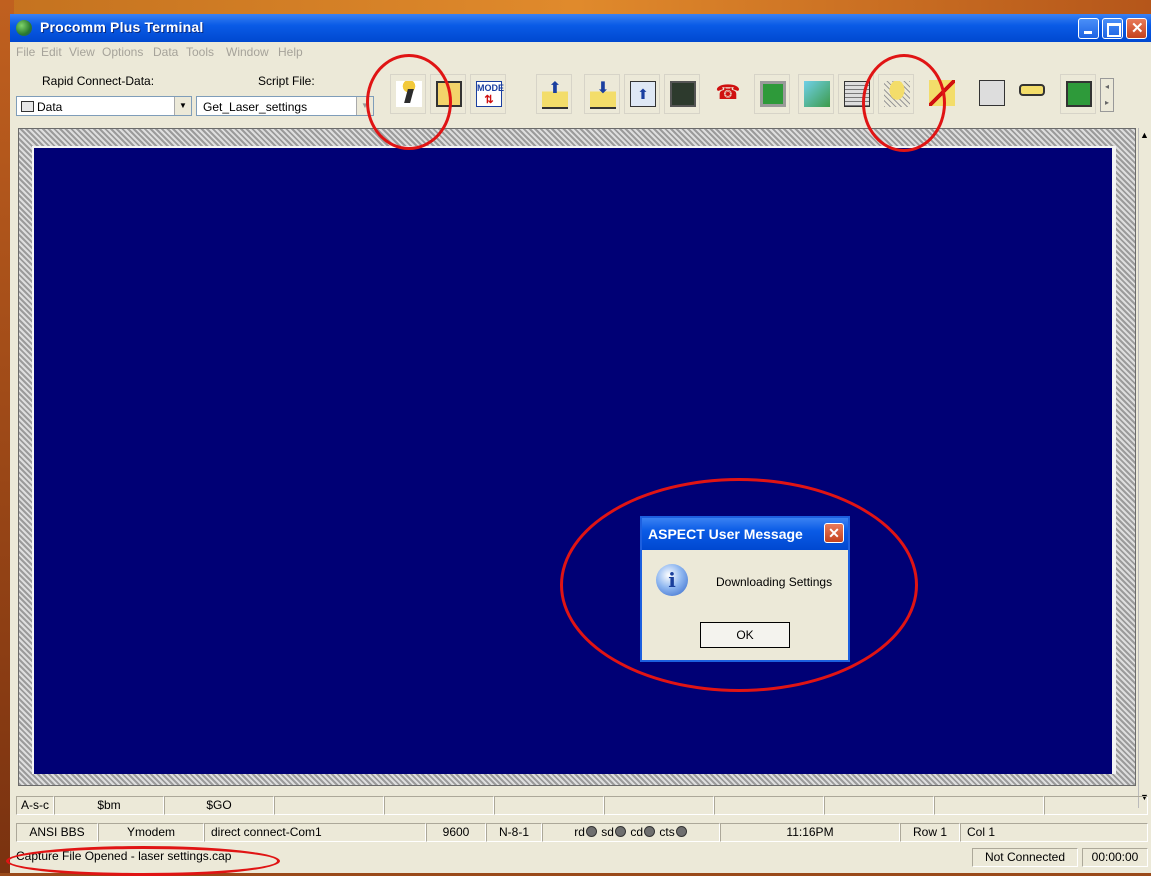 This screenshot has height=876, width=1151. What do you see at coordinates (286, 81) in the screenshot?
I see `script-file-label: Script File:` at bounding box center [286, 81].